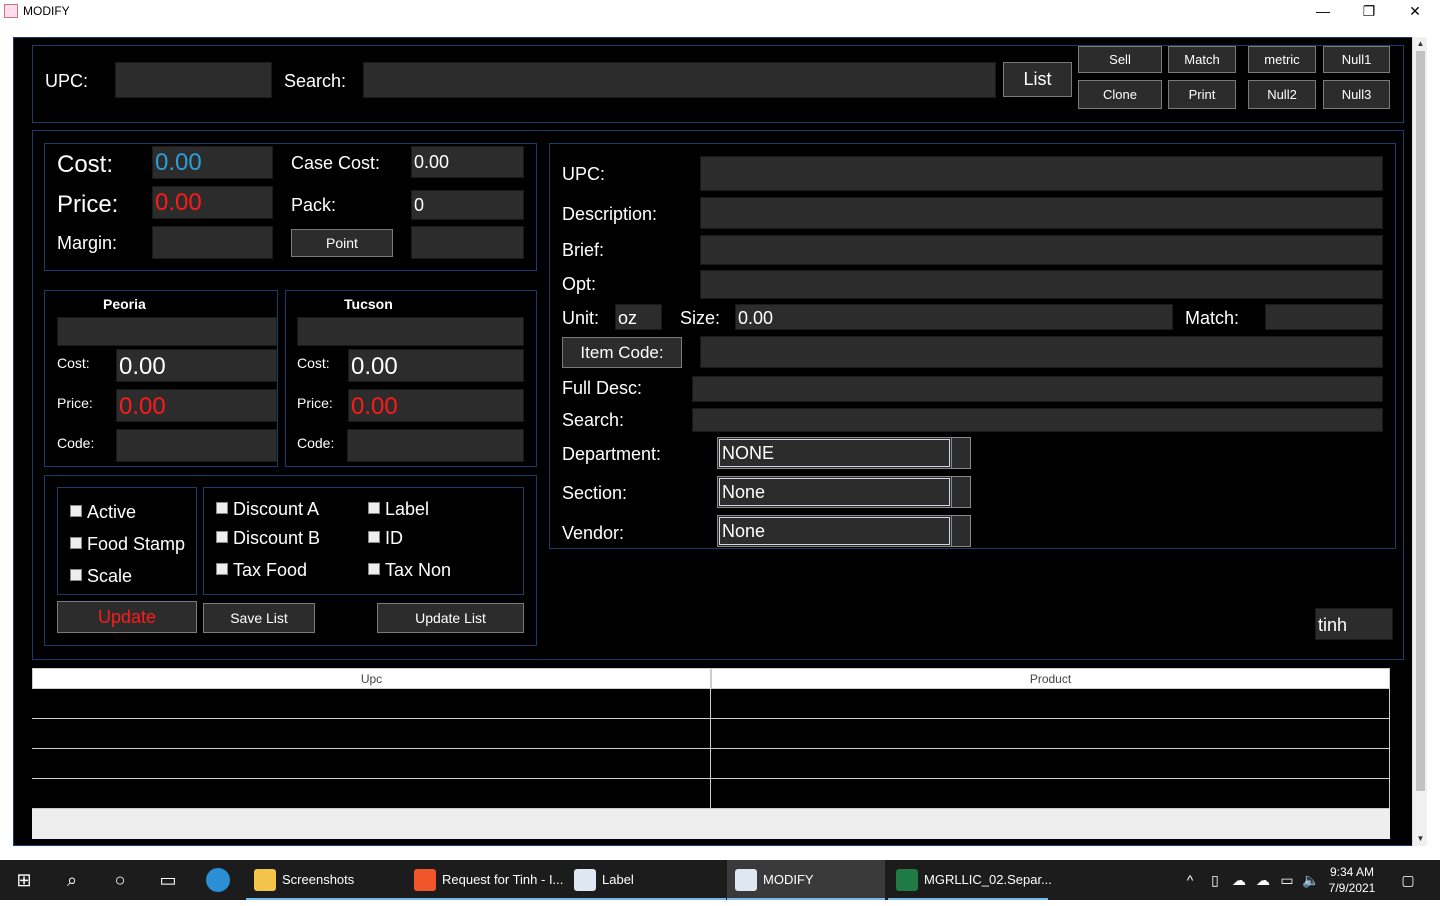  Describe the element at coordinates (844, 453) in the screenshot. I see `department-select: NONE` at that location.